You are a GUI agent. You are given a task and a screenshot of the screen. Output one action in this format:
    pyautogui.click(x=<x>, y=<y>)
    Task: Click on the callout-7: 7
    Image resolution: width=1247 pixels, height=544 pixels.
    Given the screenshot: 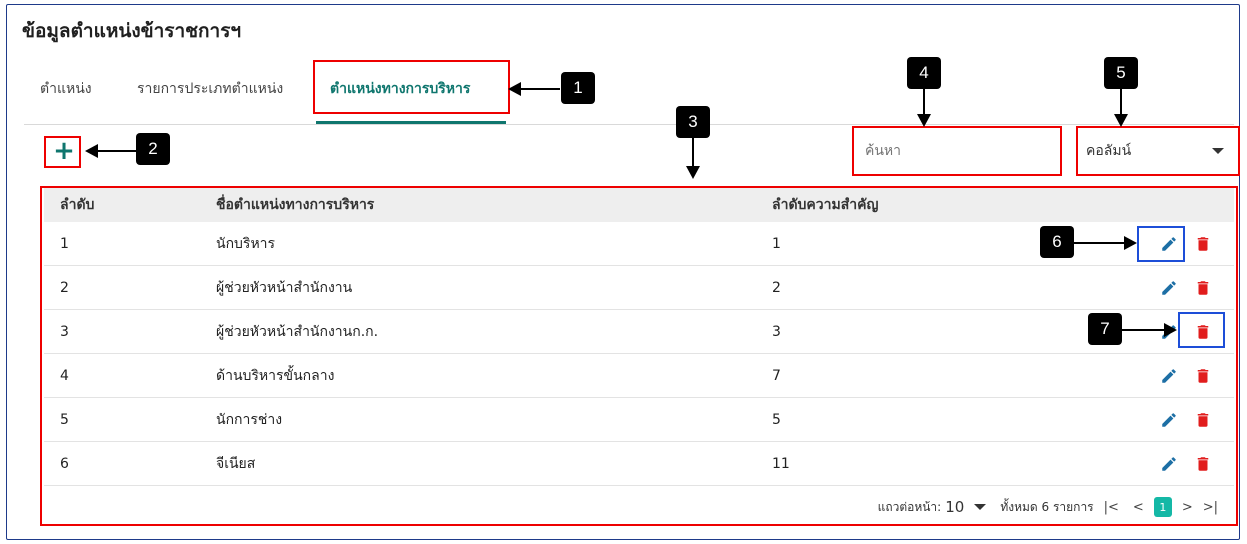 What is the action you would take?
    pyautogui.click(x=1105, y=329)
    